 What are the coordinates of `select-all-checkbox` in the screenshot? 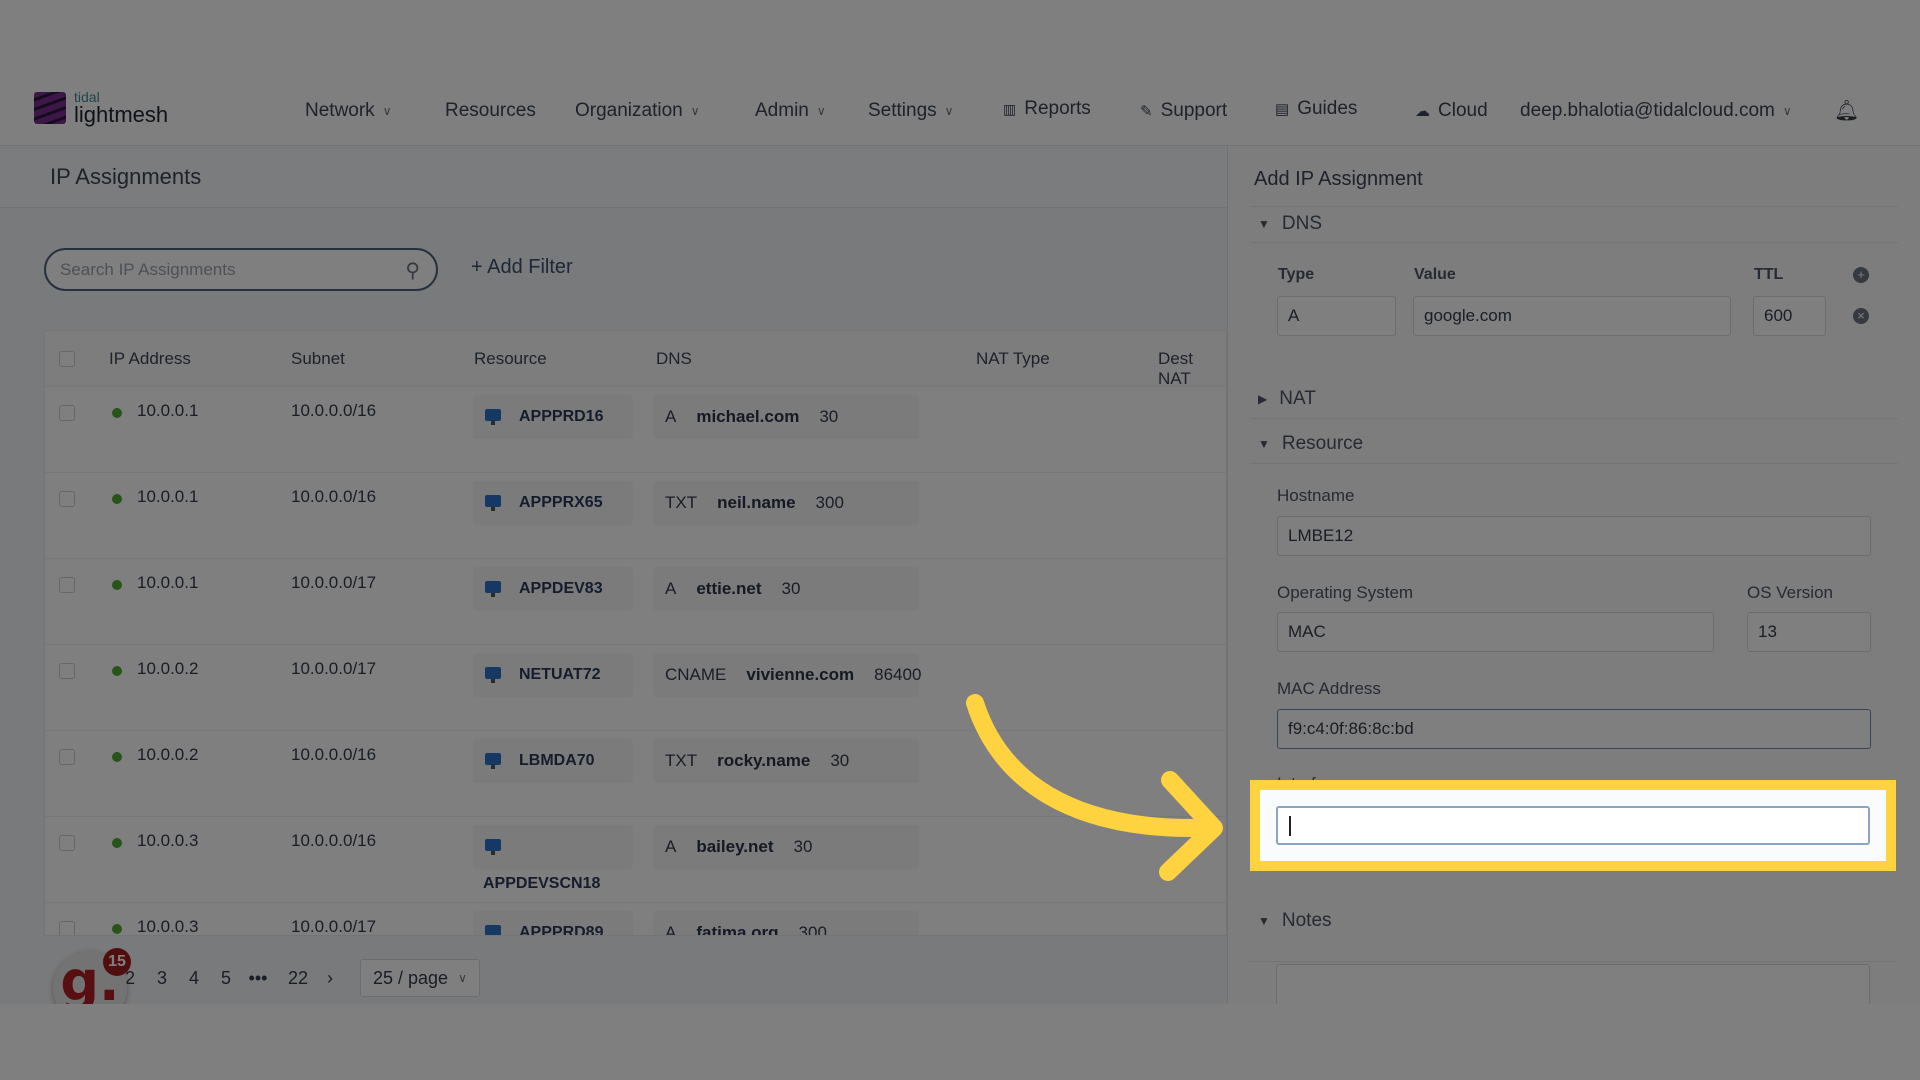 It's located at (67, 359).